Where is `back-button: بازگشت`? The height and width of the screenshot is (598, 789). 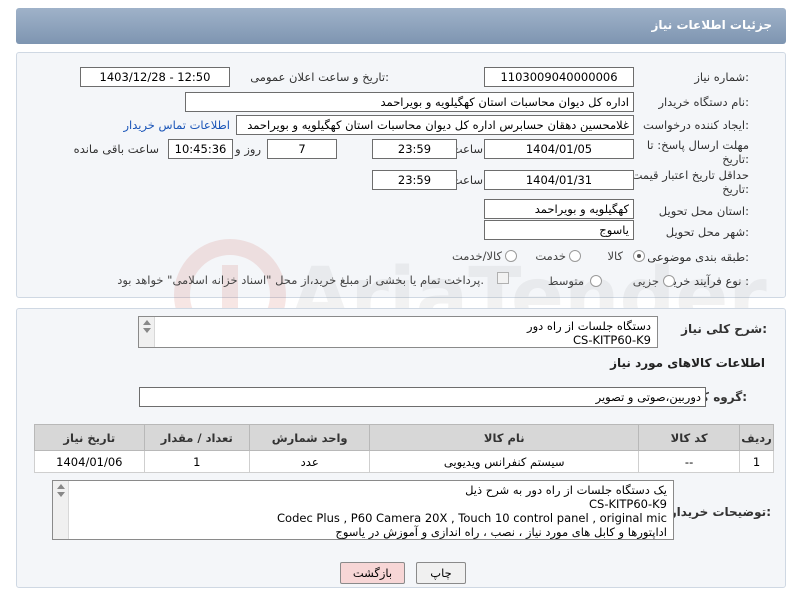
back-button: بازگشت is located at coordinates (372, 573).